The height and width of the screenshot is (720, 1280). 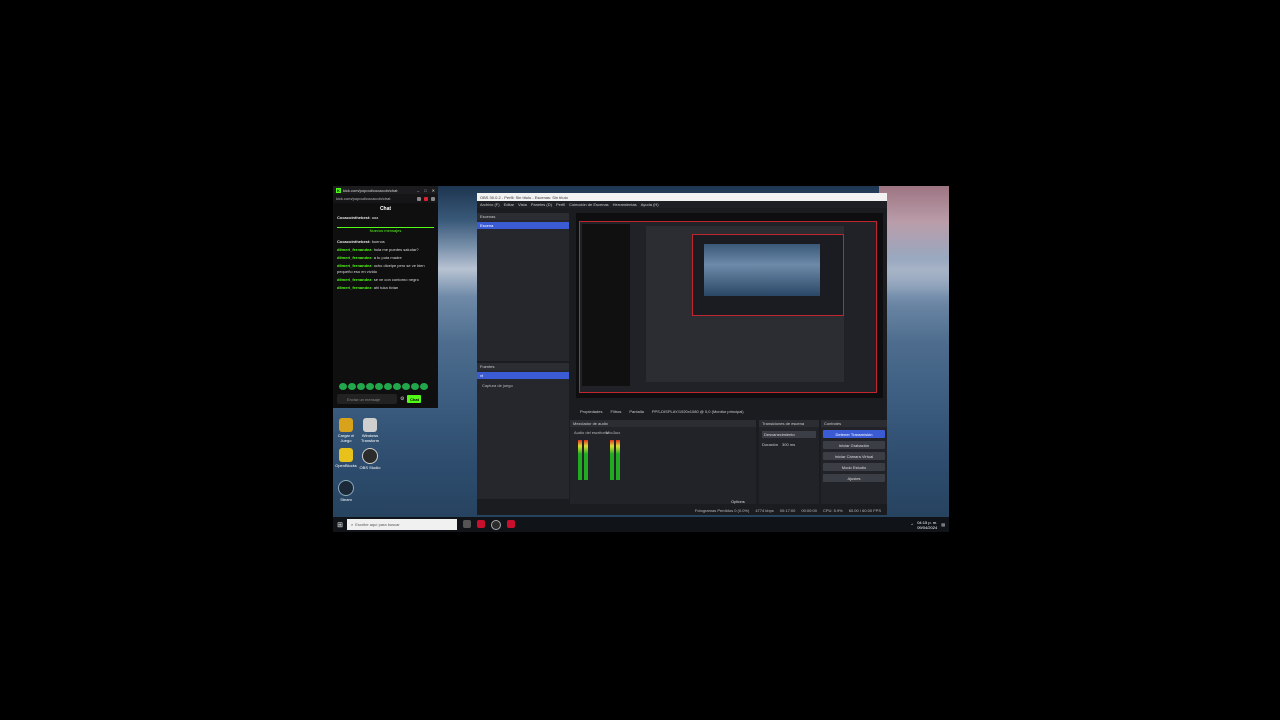 What do you see at coordinates (370, 190) in the screenshot?
I see `chat-window-url: kick.com/popout/cocacoin/chat` at bounding box center [370, 190].